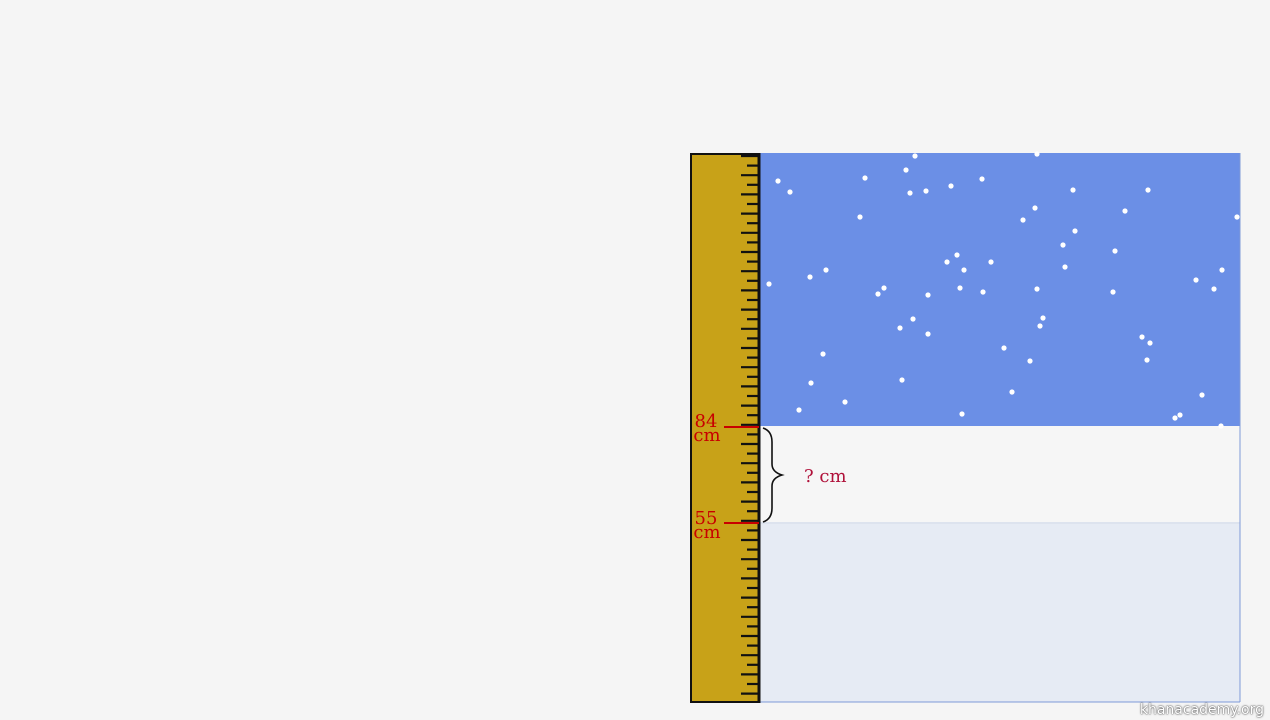  What do you see at coordinates (1000, 612) in the screenshot?
I see `old-snow-layer` at bounding box center [1000, 612].